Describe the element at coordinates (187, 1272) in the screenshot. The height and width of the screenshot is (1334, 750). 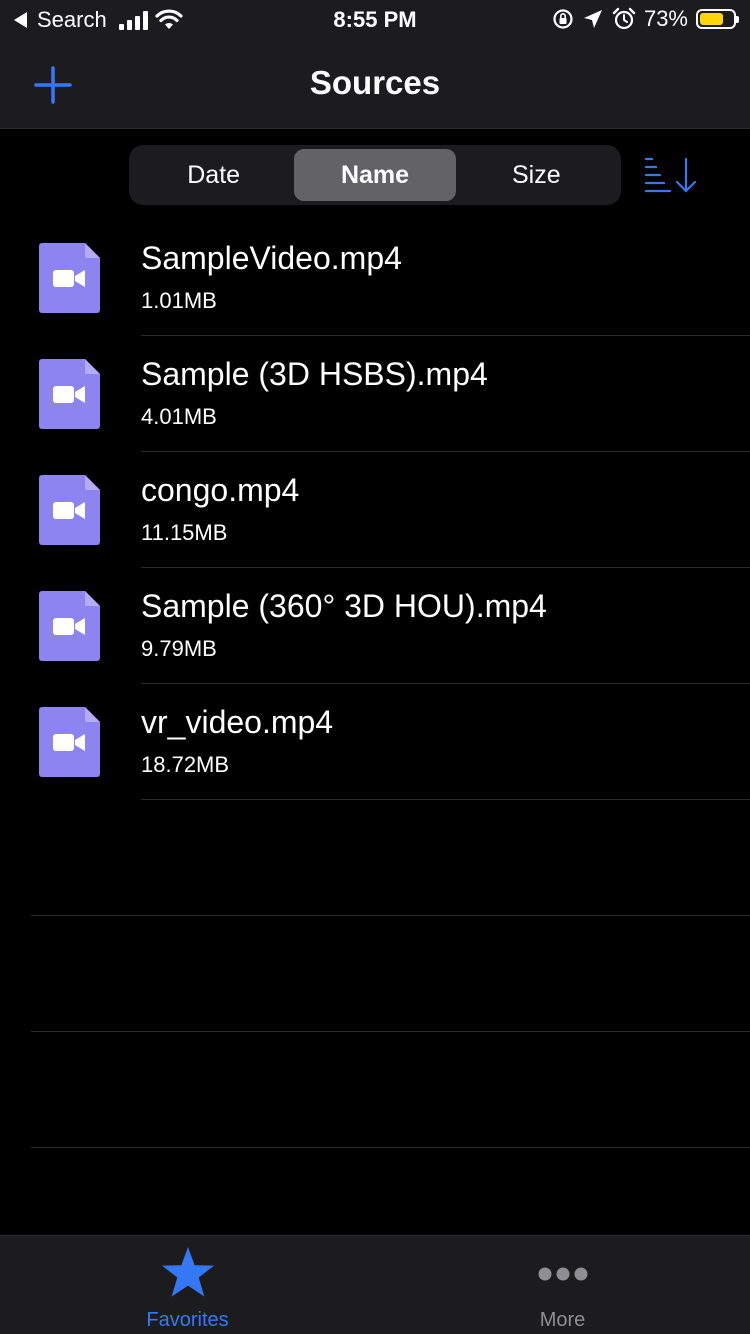
I see `star-icon` at that location.